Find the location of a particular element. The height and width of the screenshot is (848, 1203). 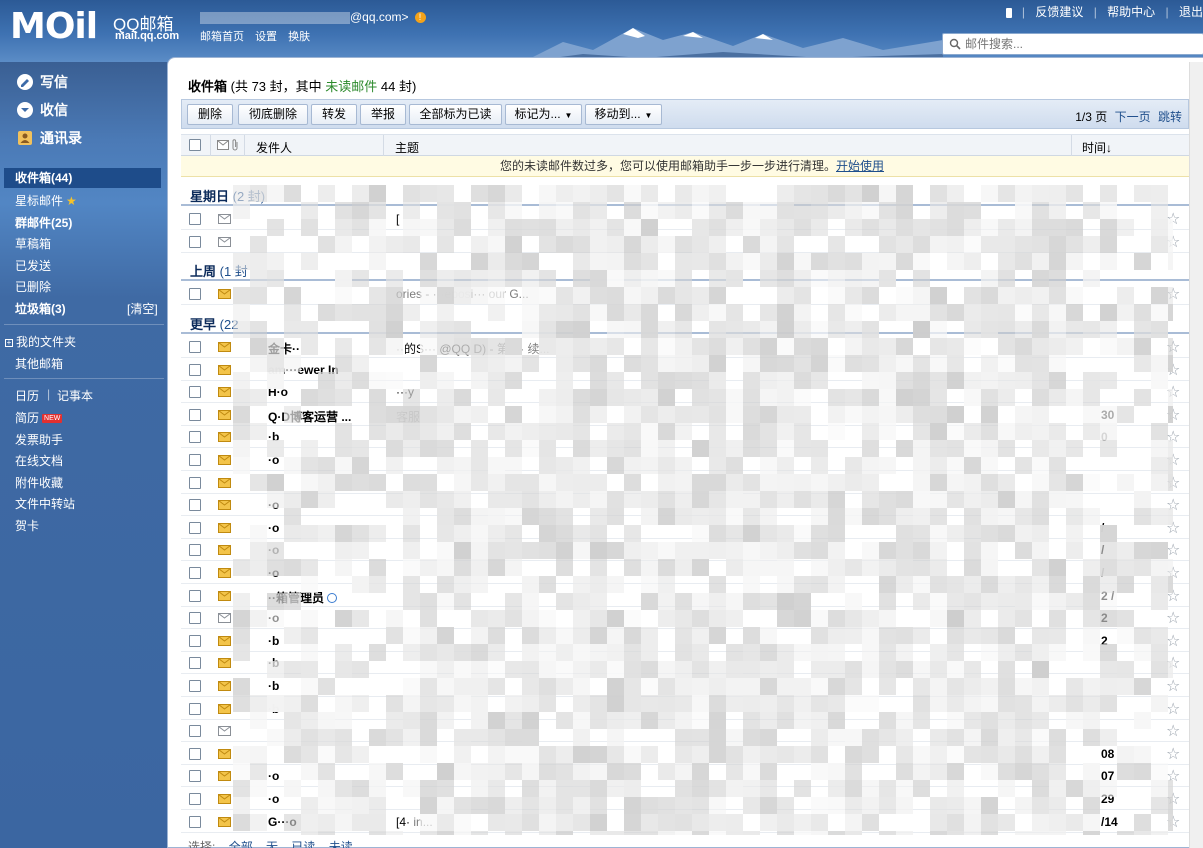

column-sender: 发件人 is located at coordinates (274, 147).